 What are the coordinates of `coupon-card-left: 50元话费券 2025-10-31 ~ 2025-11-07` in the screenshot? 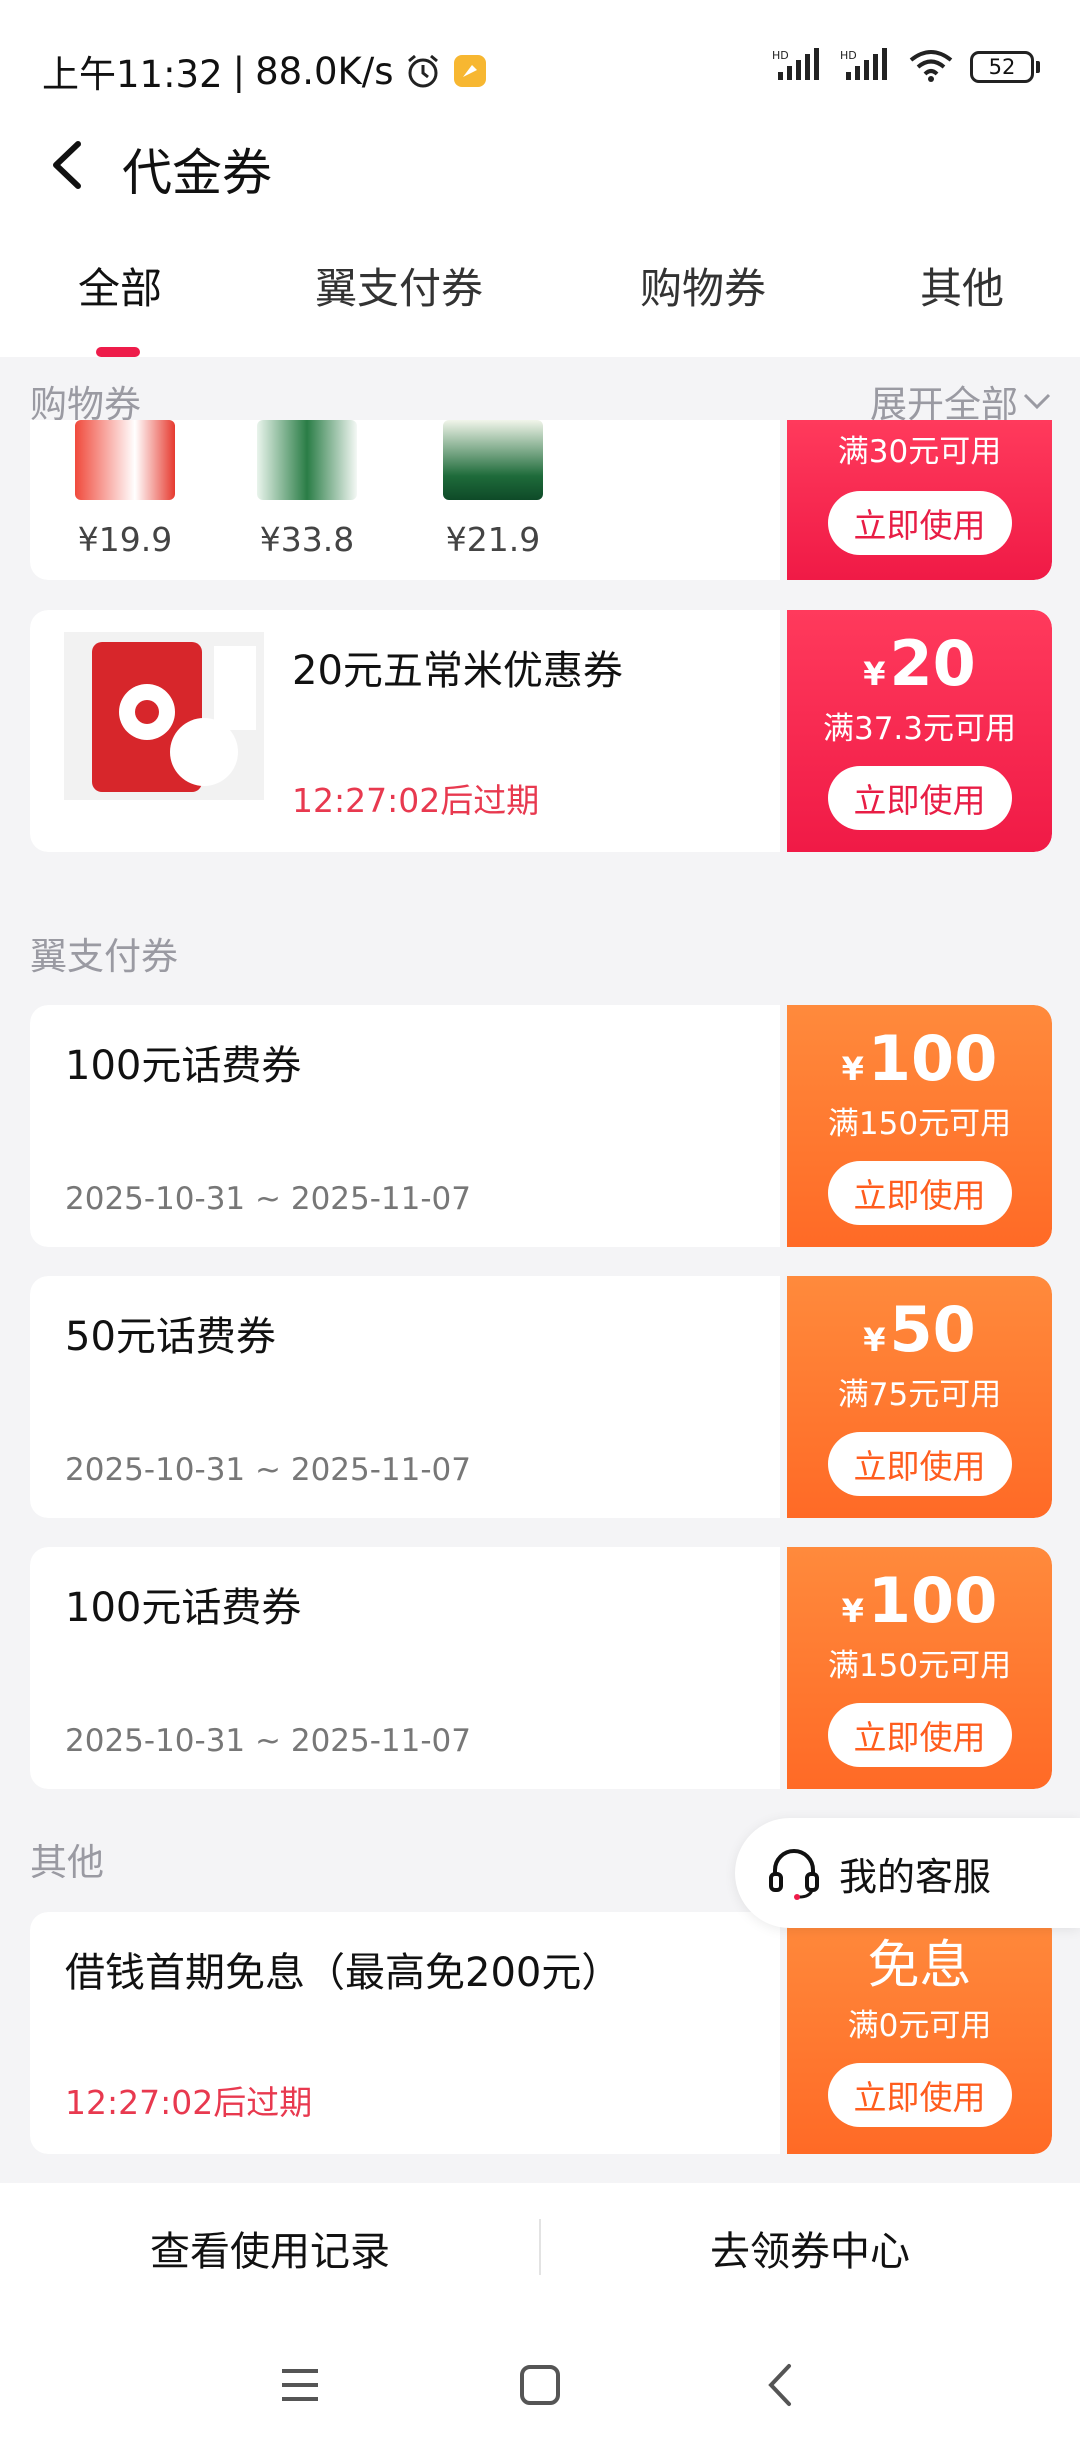 It's located at (405, 1397).